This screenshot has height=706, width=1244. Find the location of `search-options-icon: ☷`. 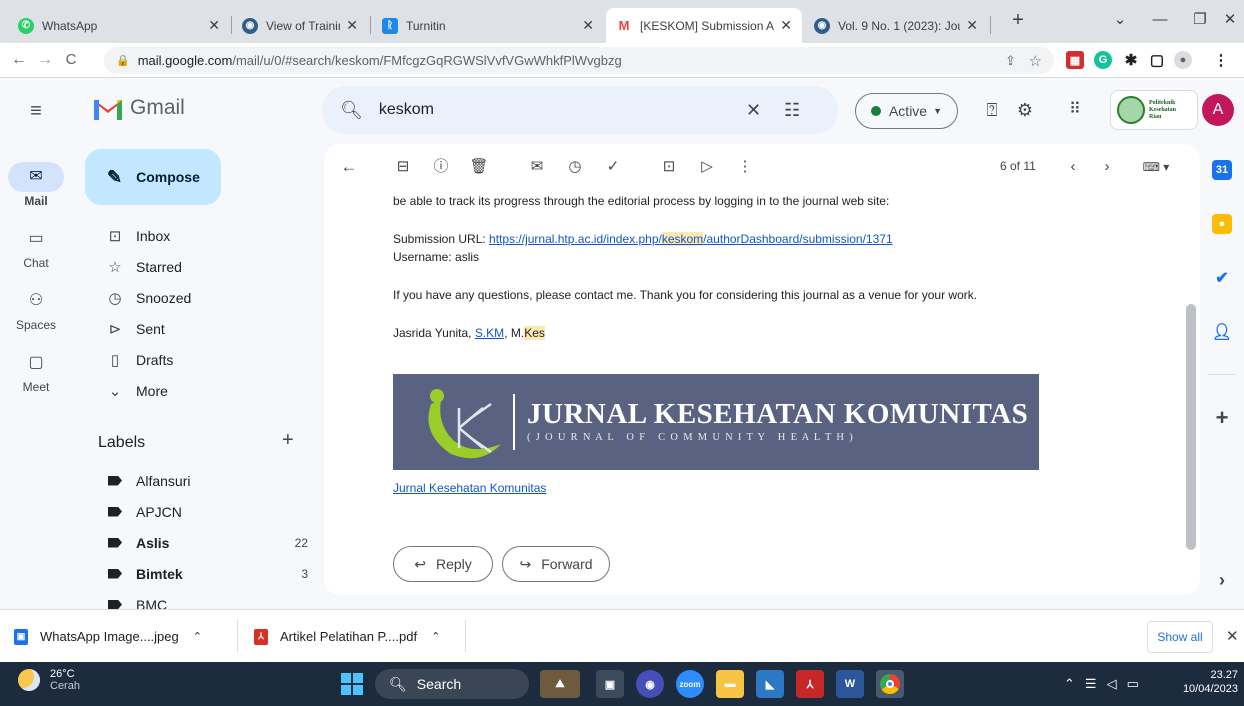

search-options-icon: ☷ is located at coordinates (792, 110).